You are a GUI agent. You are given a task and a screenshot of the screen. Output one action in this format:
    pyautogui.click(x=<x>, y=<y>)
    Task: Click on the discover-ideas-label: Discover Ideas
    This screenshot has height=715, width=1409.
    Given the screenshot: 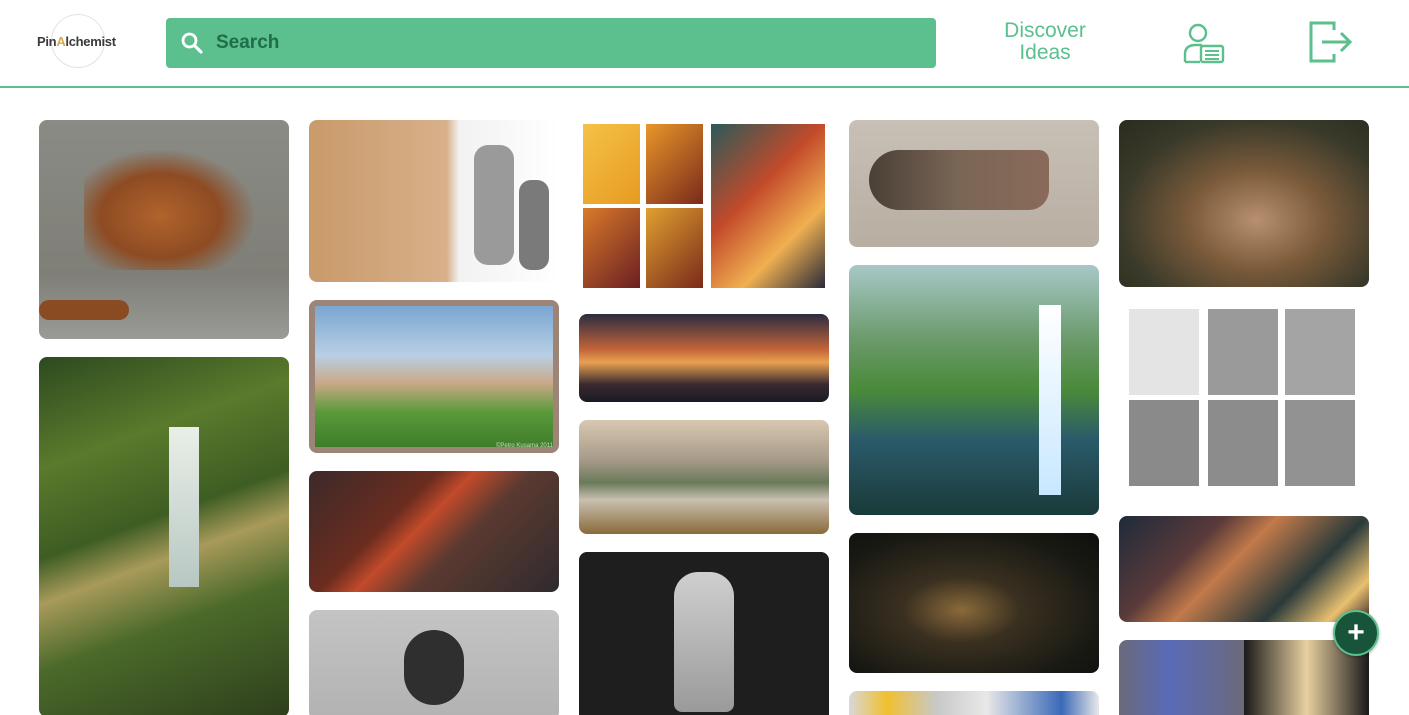 What is the action you would take?
    pyautogui.click(x=1045, y=41)
    